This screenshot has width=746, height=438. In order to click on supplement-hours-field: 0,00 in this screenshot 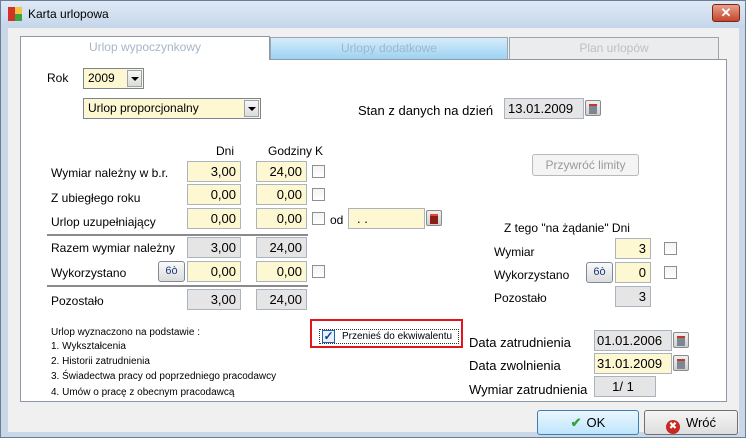, I will do `click(281, 218)`.